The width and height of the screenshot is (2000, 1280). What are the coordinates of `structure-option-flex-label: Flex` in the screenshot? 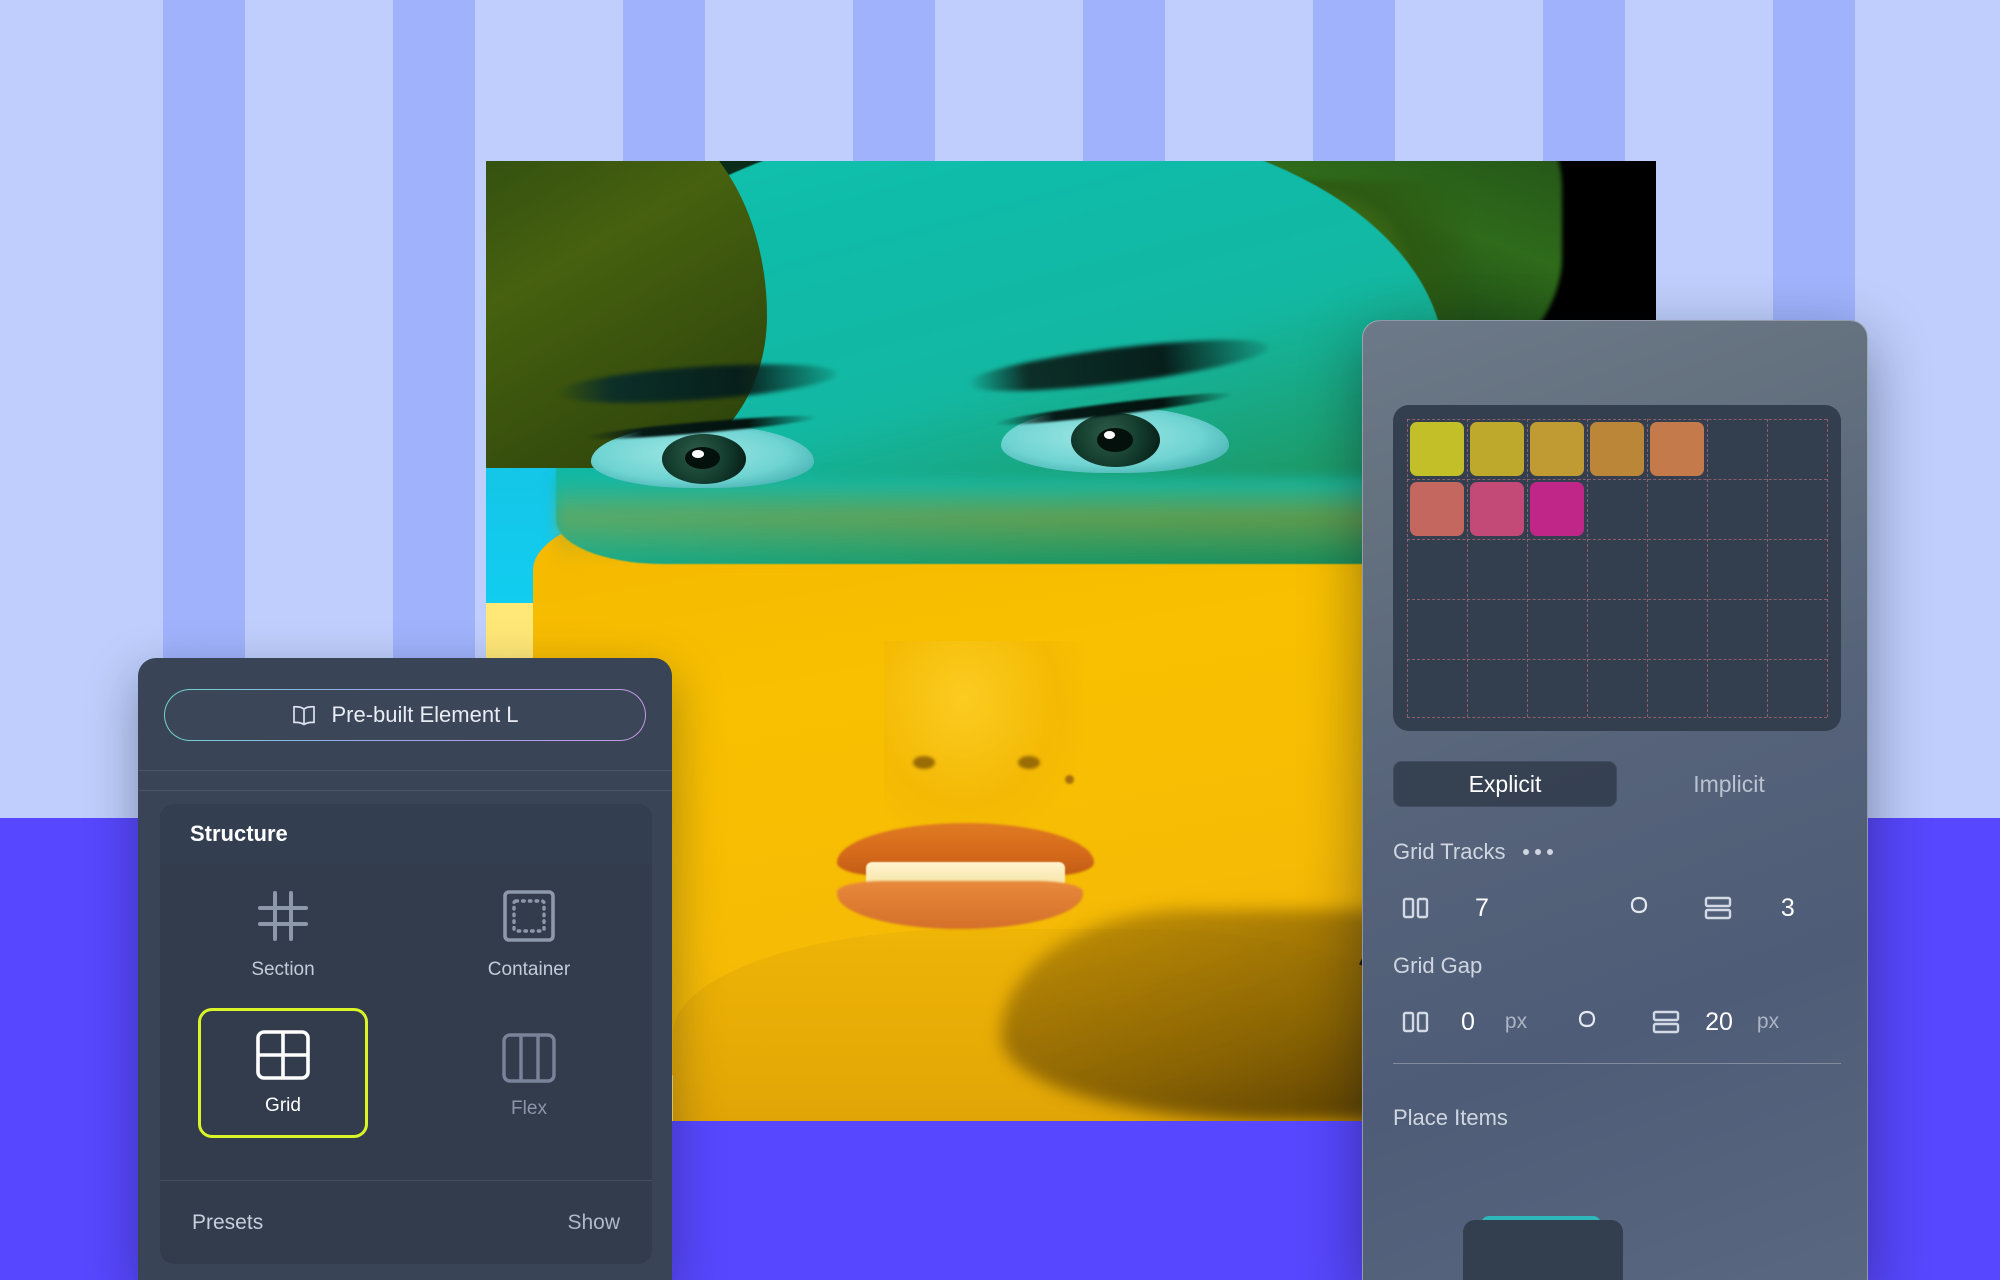 It's located at (529, 1108).